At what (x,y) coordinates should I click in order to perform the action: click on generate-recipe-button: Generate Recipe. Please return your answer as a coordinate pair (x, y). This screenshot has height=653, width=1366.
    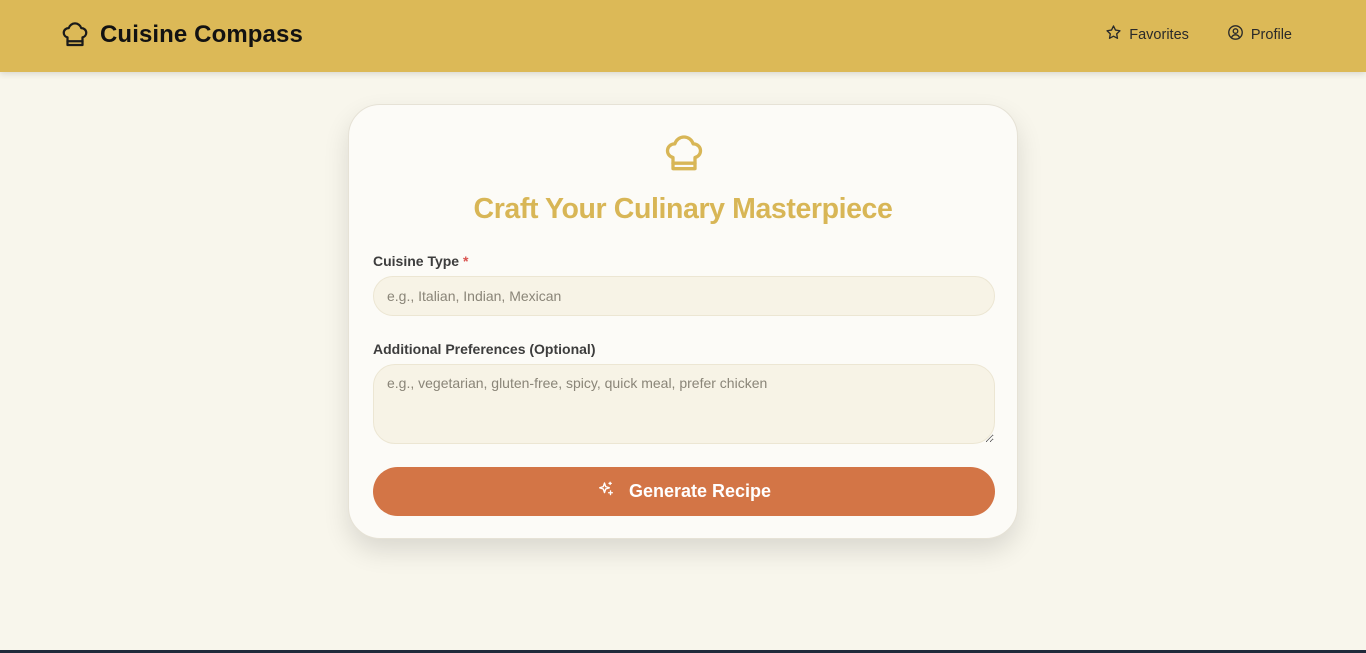
    Looking at the image, I should click on (684, 491).